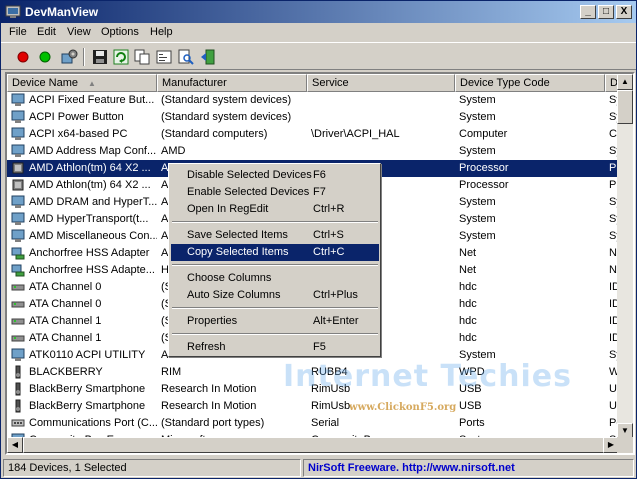 The width and height of the screenshot is (637, 479). What do you see at coordinates (275, 209) in the screenshot?
I see `menu-open-regedit: Open In RegEdit Ctrl+R` at bounding box center [275, 209].